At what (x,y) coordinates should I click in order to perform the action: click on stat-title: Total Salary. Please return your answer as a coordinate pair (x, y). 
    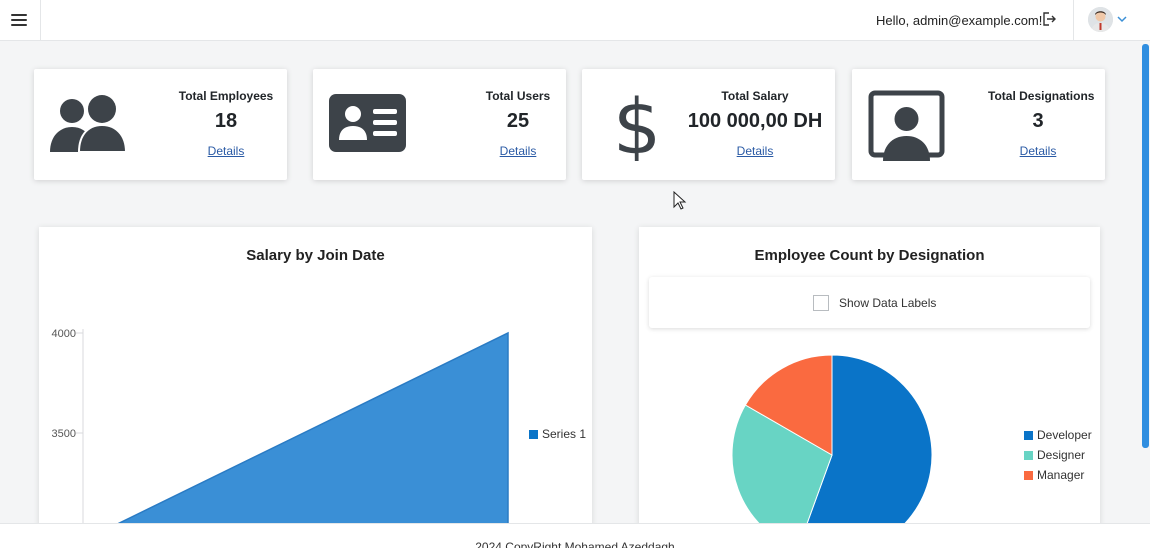
    Looking at the image, I should click on (755, 96).